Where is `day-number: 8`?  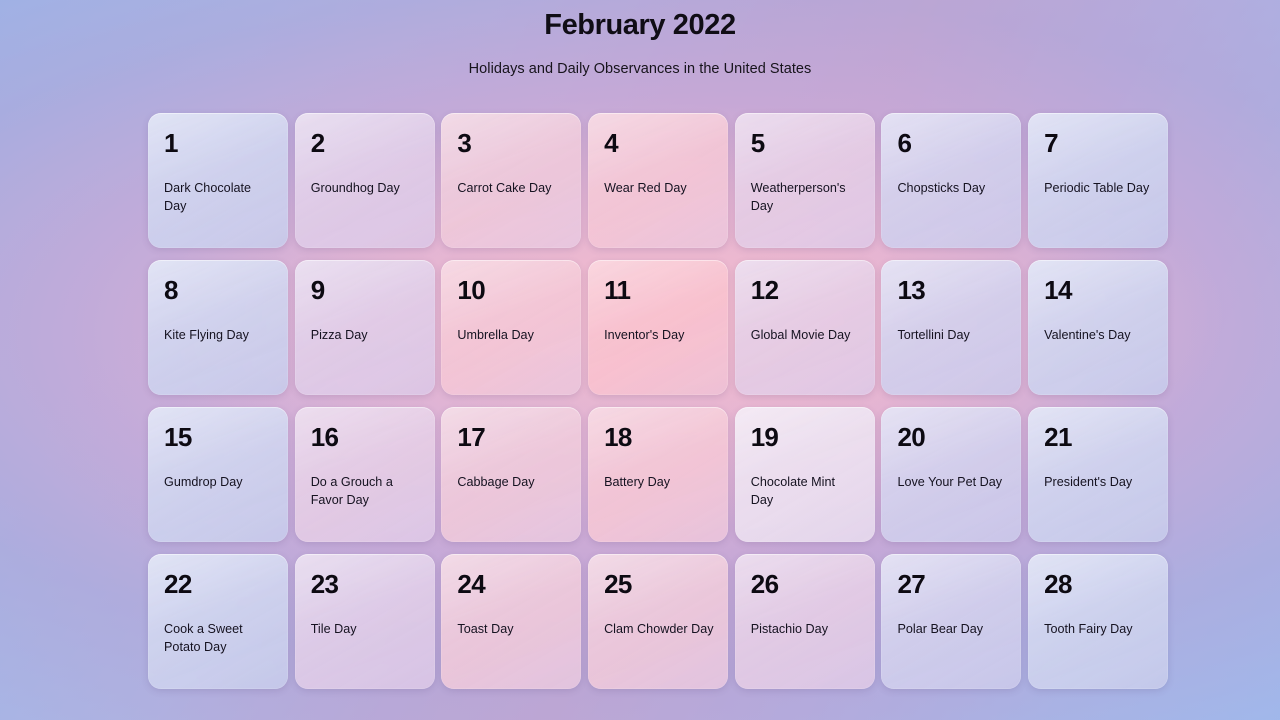 day-number: 8 is located at coordinates (171, 290).